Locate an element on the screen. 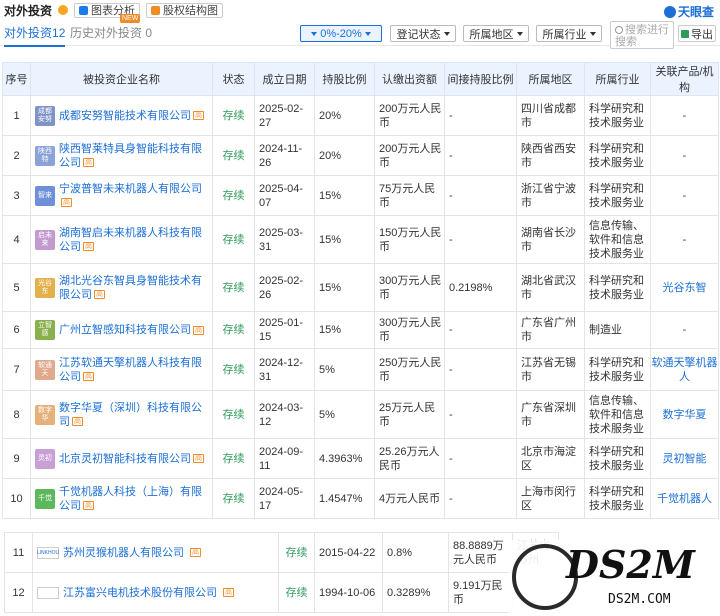 This screenshot has width=720, height=616. company-name-link: 广州立智感知科技有限公司 is located at coordinates (125, 330).